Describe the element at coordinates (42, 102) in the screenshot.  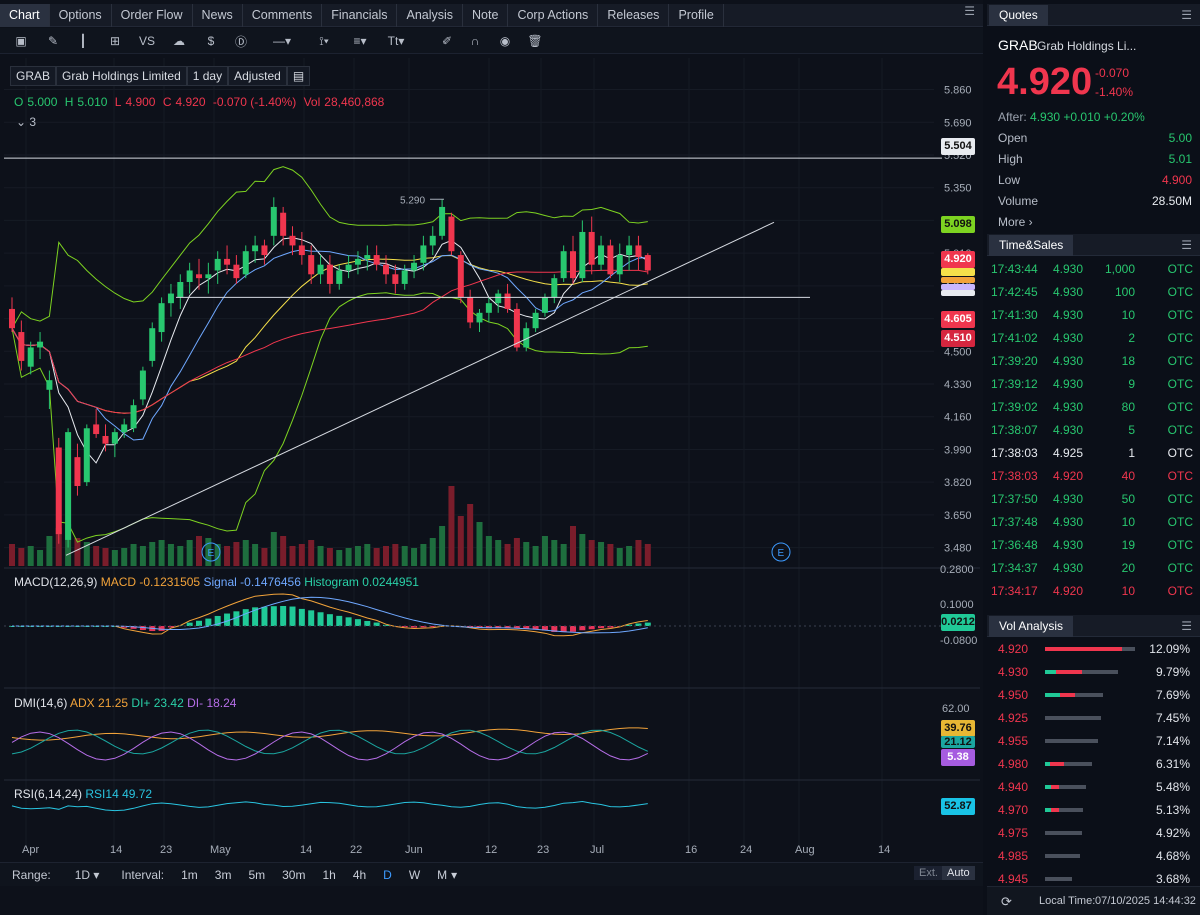
I see `open-value: 5.000` at that location.